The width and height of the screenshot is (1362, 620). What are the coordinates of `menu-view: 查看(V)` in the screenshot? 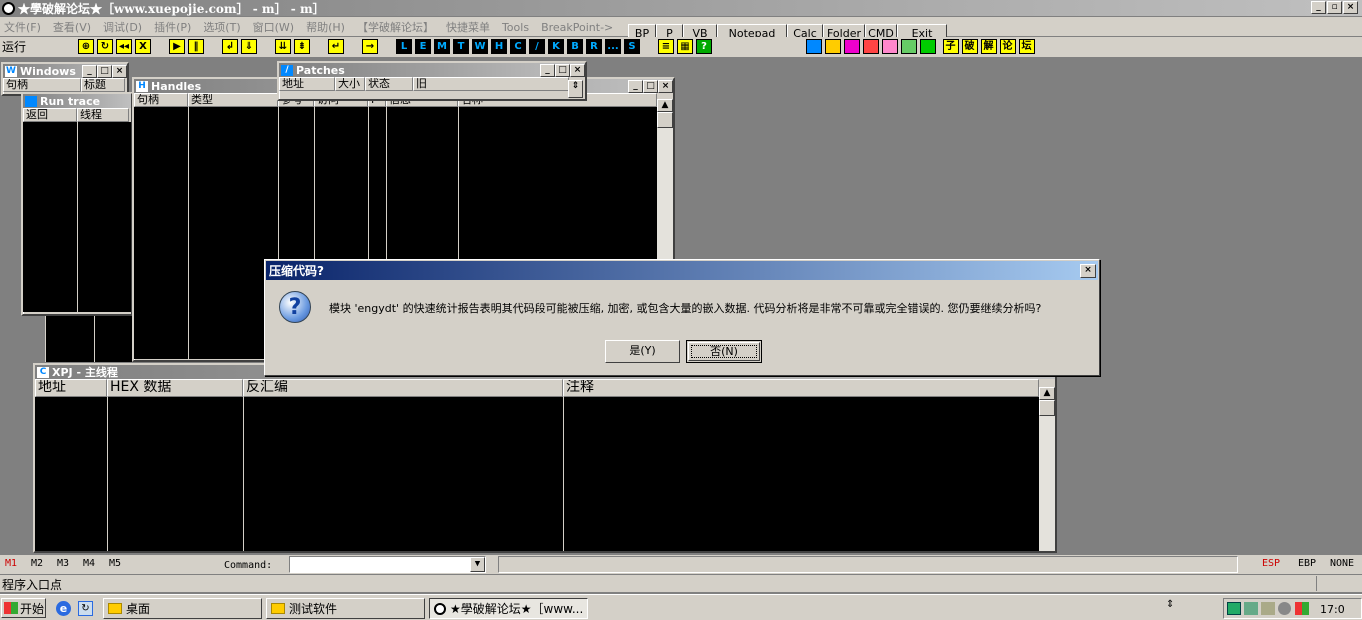 It's located at (72, 27).